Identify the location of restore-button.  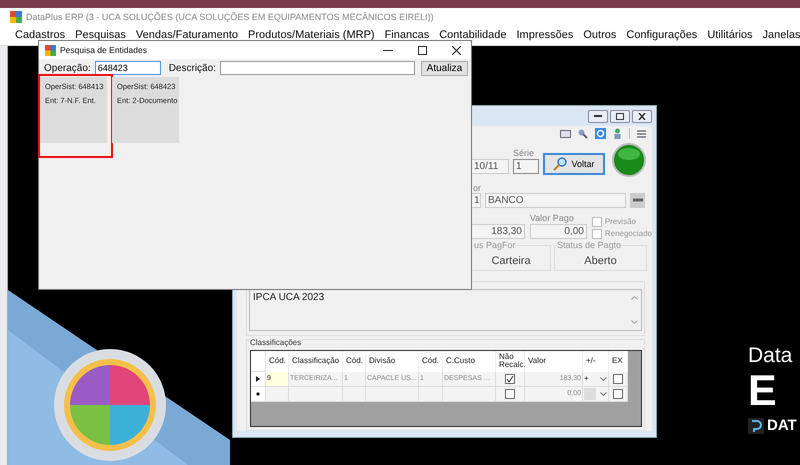
(620, 116).